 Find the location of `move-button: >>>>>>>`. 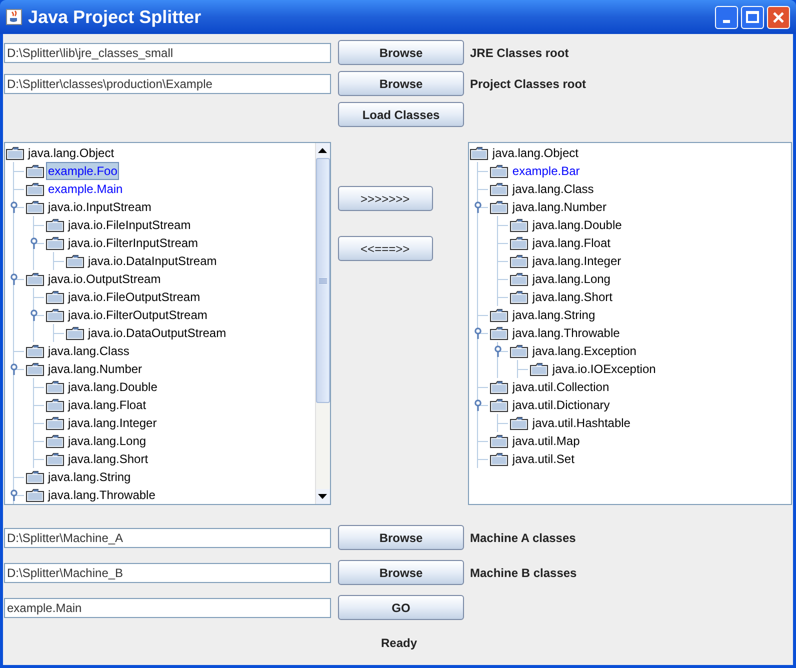

move-button: >>>>>>> is located at coordinates (385, 198).